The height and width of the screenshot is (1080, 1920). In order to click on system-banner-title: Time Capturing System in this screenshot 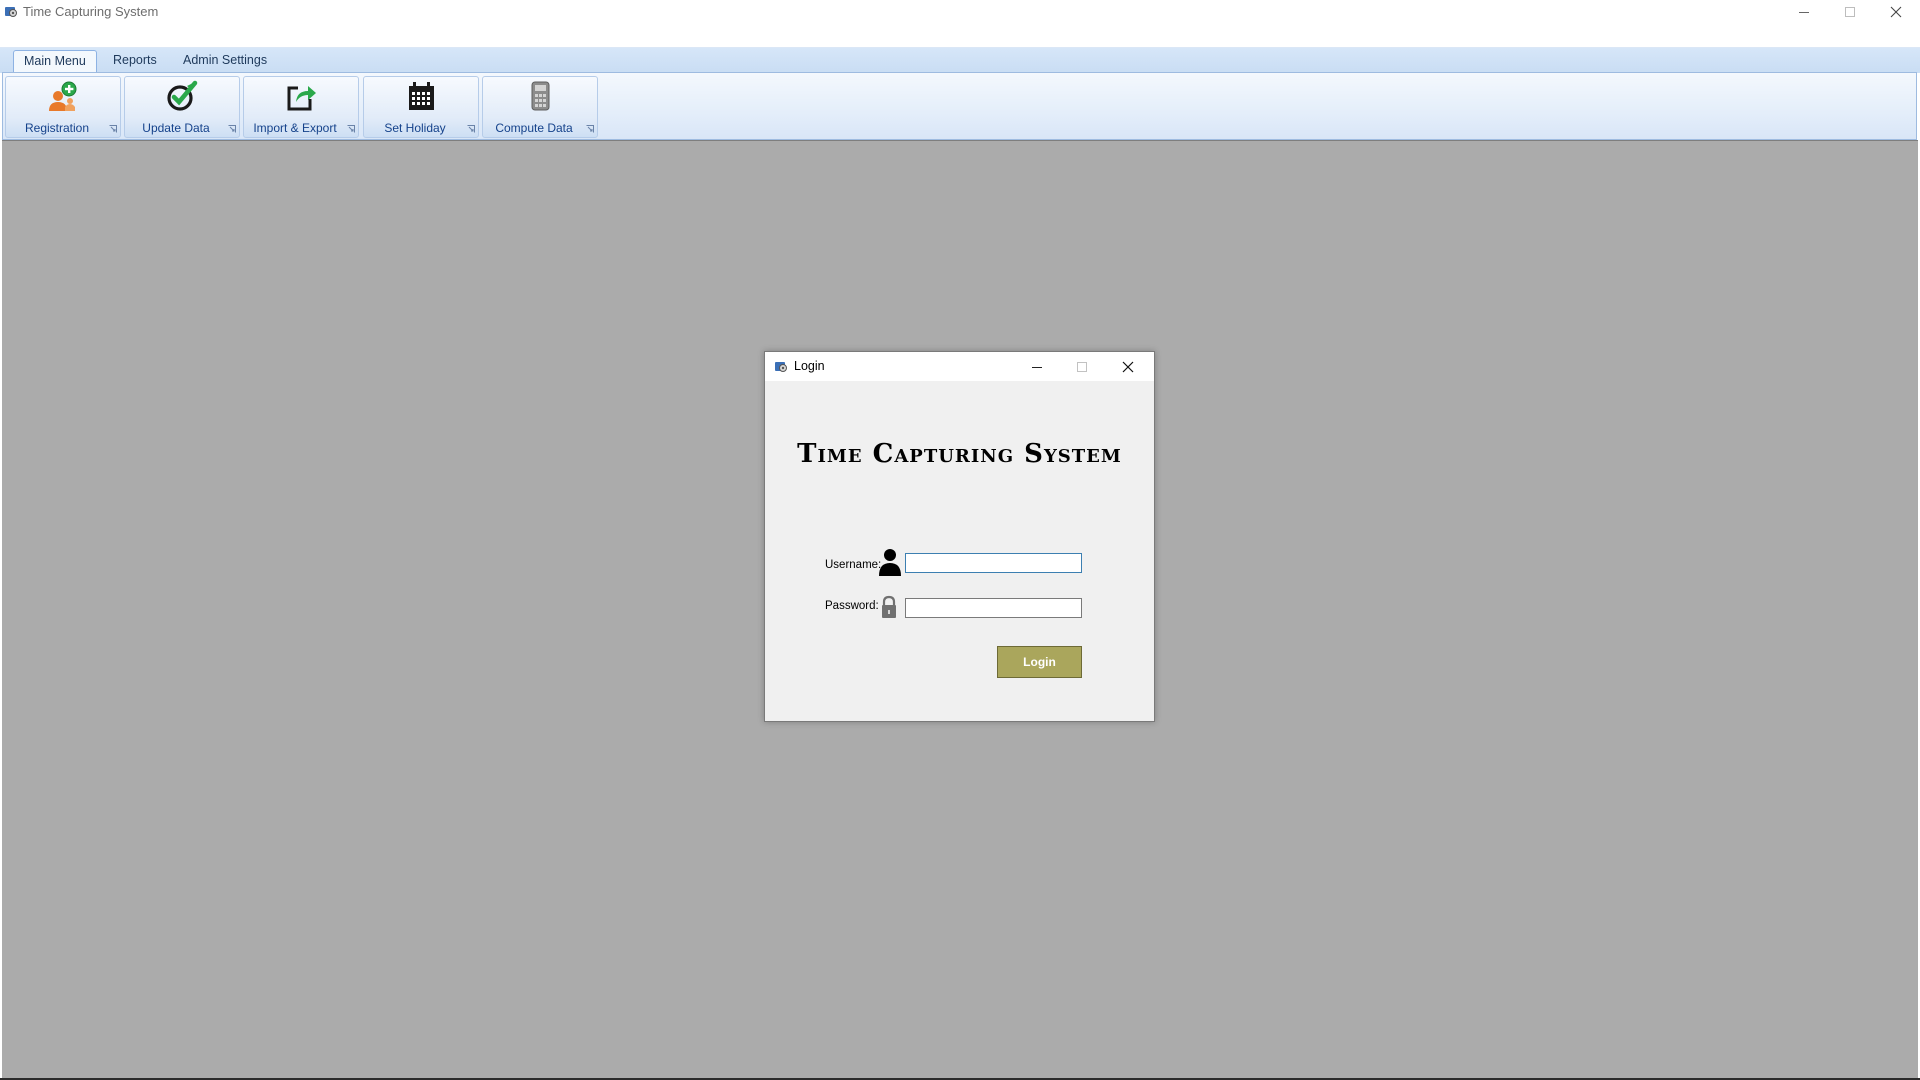, I will do `click(959, 454)`.